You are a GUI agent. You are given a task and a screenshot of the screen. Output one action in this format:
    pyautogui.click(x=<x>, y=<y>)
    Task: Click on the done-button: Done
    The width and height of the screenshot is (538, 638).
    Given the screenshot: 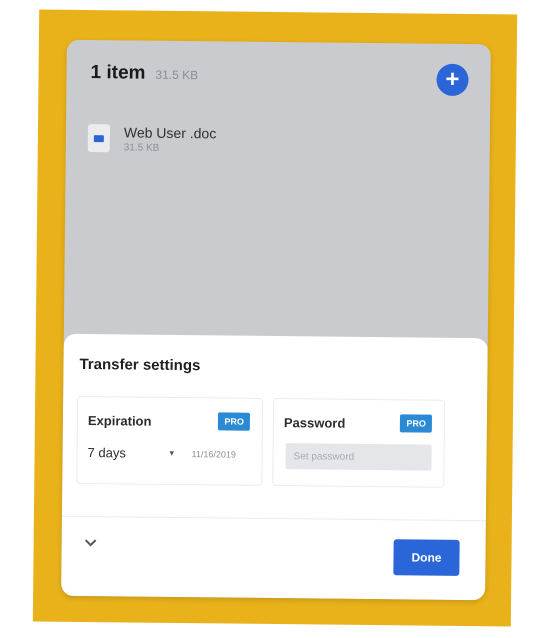 What is the action you would take?
    pyautogui.click(x=426, y=557)
    